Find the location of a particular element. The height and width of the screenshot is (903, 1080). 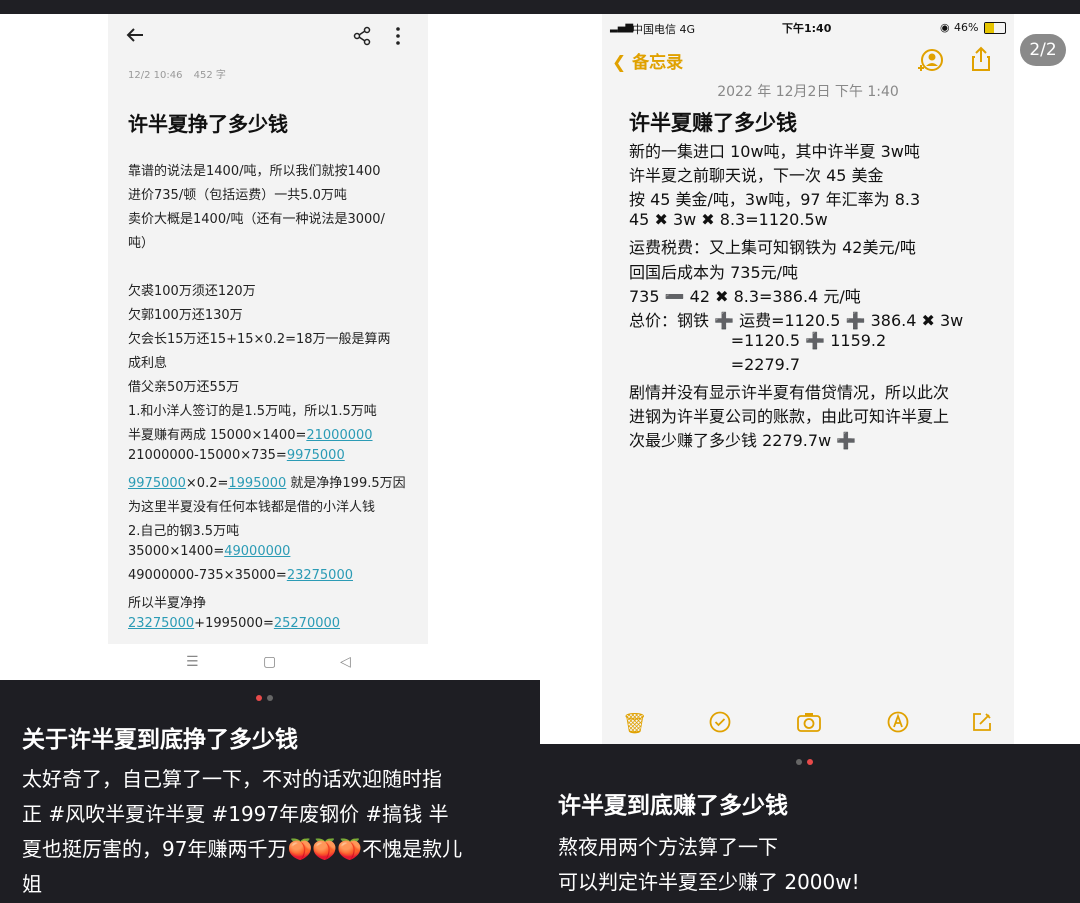

note-text: +1995000= is located at coordinates (234, 623).